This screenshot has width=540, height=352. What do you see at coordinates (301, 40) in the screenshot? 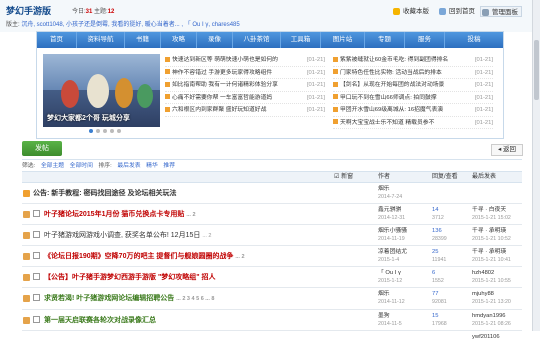
I see `nav-item-tools: 工具箱` at bounding box center [301, 40].